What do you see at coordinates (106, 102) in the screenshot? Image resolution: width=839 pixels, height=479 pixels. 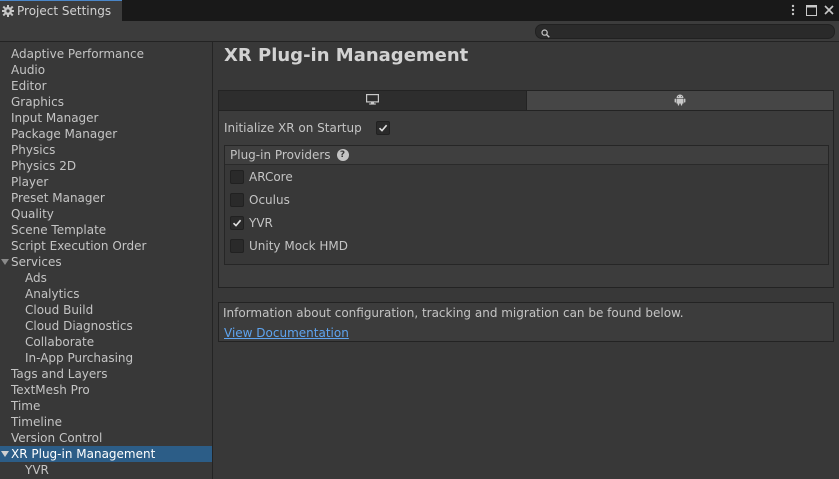 I see `sidebar-item-graphics: Graphics` at bounding box center [106, 102].